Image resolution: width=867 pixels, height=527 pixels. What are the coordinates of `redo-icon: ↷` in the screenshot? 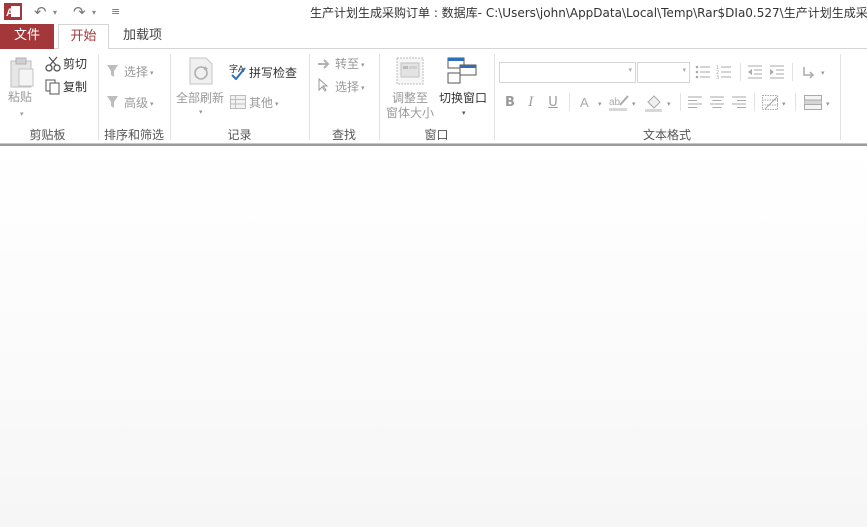 It's located at (79, 12).